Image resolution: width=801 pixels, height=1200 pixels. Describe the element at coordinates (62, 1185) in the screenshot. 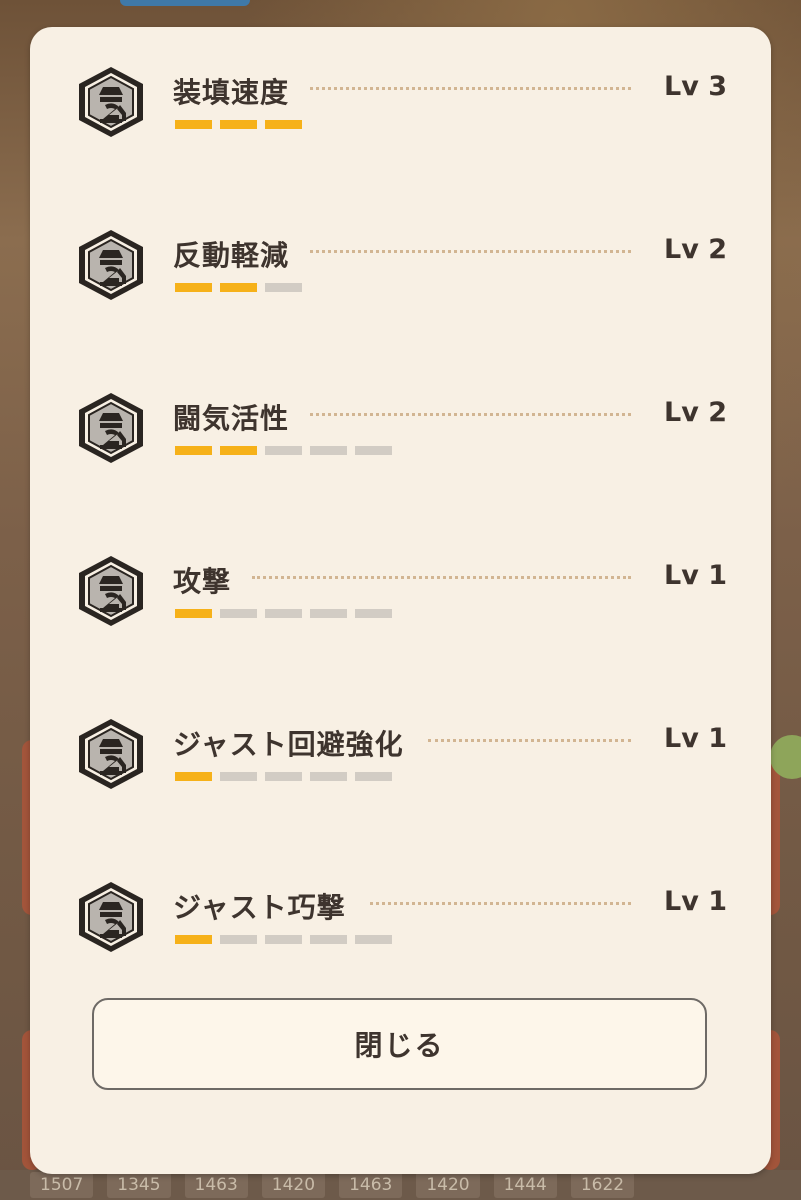

I see `background-stat: 1507` at that location.